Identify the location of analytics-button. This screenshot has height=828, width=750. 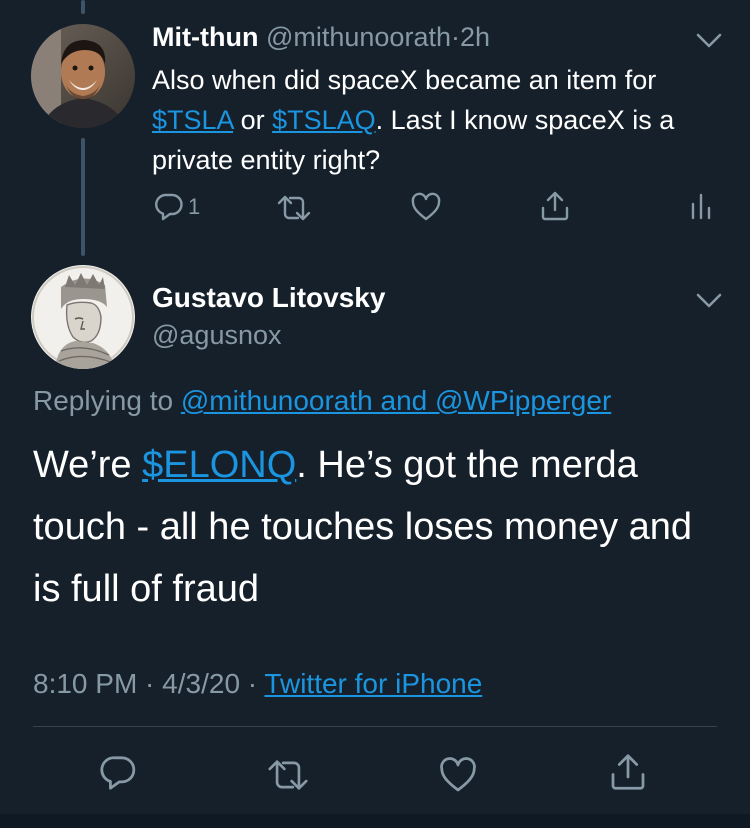
(701, 206).